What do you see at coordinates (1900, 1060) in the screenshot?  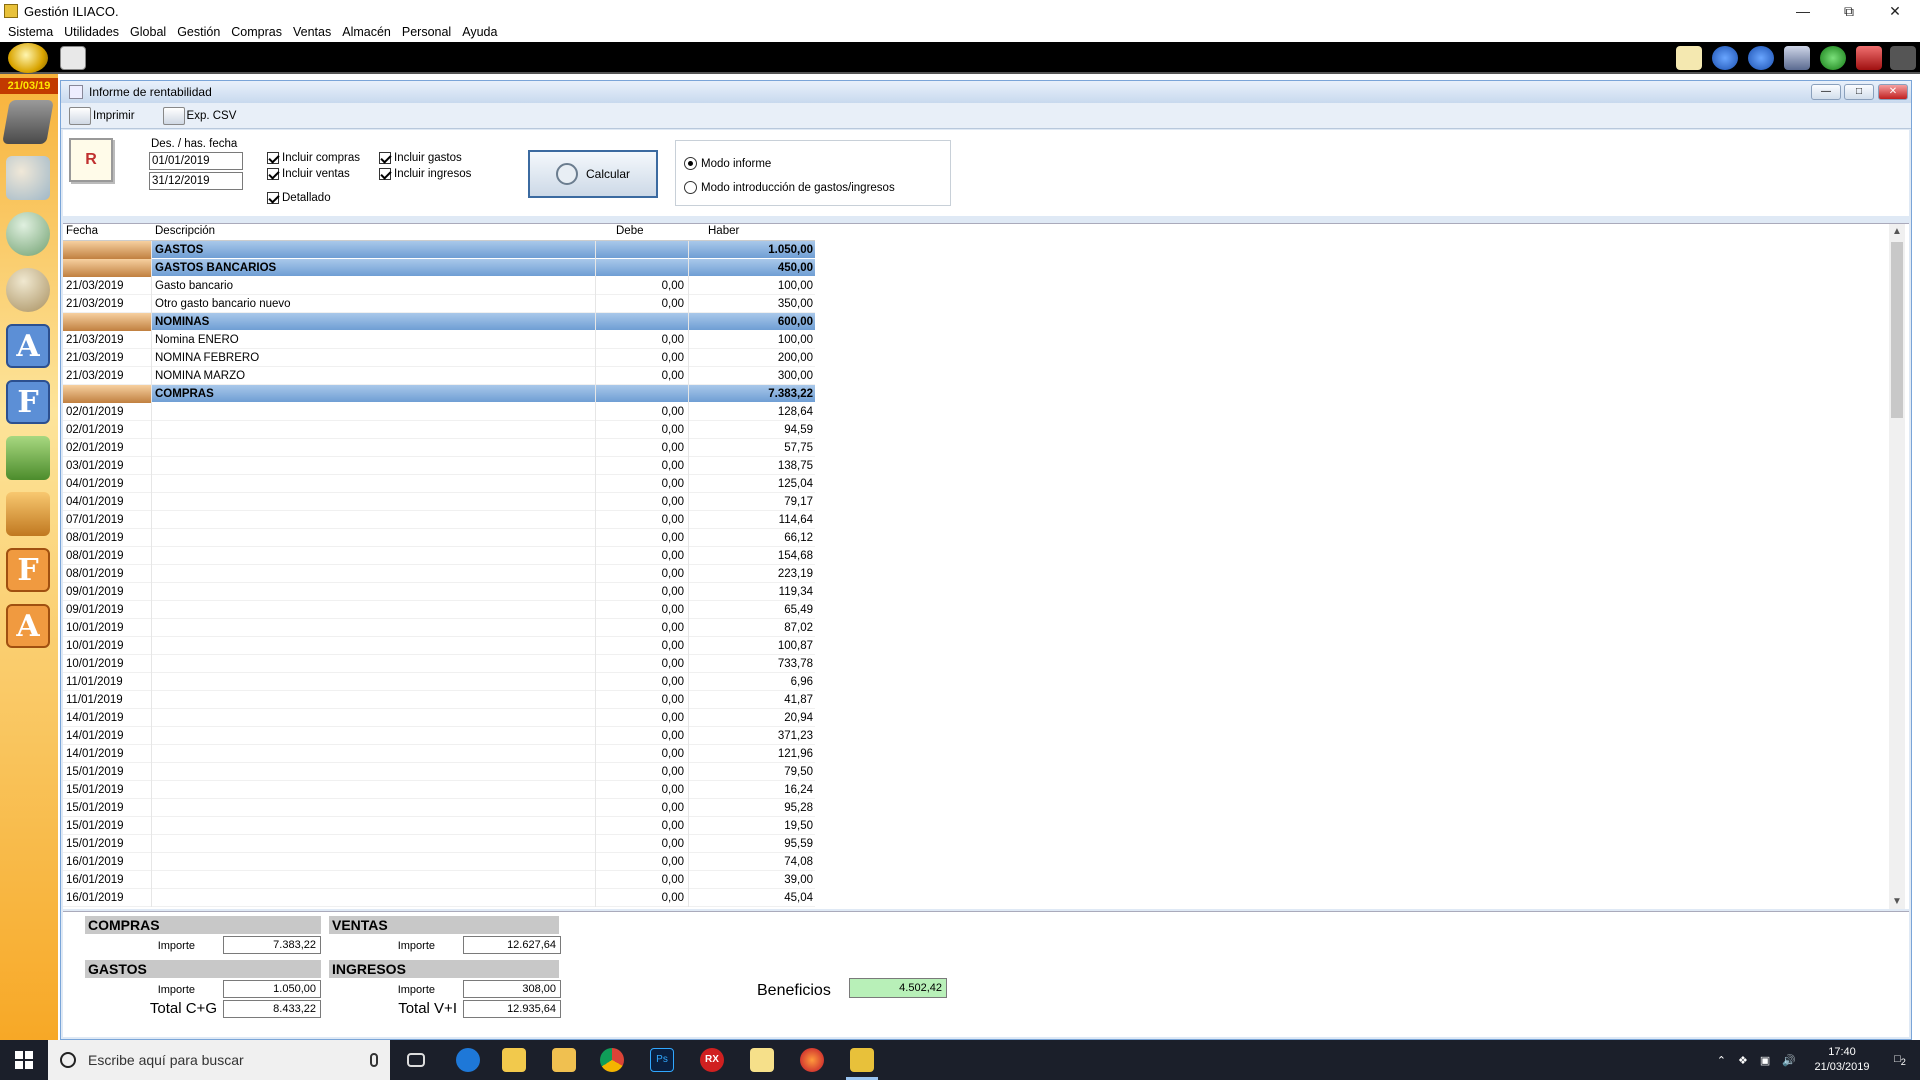 I see `notifications-icon: □2` at bounding box center [1900, 1060].